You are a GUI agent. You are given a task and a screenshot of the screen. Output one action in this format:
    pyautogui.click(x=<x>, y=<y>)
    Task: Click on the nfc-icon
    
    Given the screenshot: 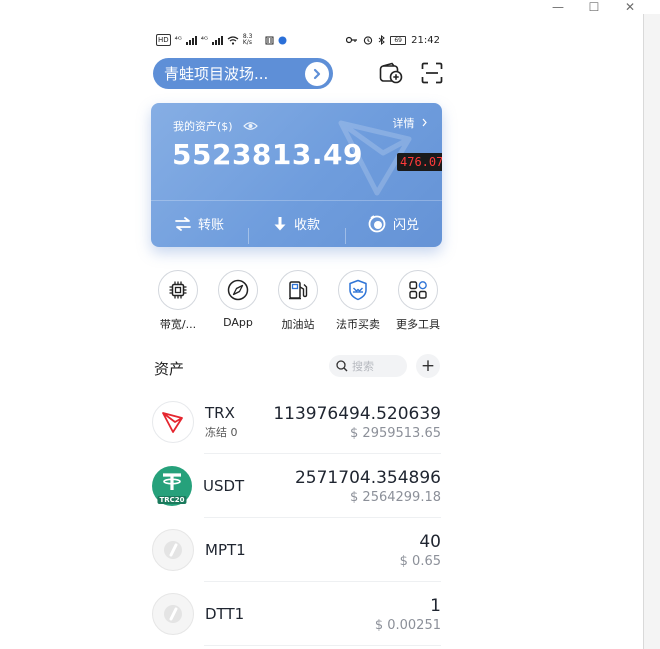 What is the action you would take?
    pyautogui.click(x=269, y=40)
    